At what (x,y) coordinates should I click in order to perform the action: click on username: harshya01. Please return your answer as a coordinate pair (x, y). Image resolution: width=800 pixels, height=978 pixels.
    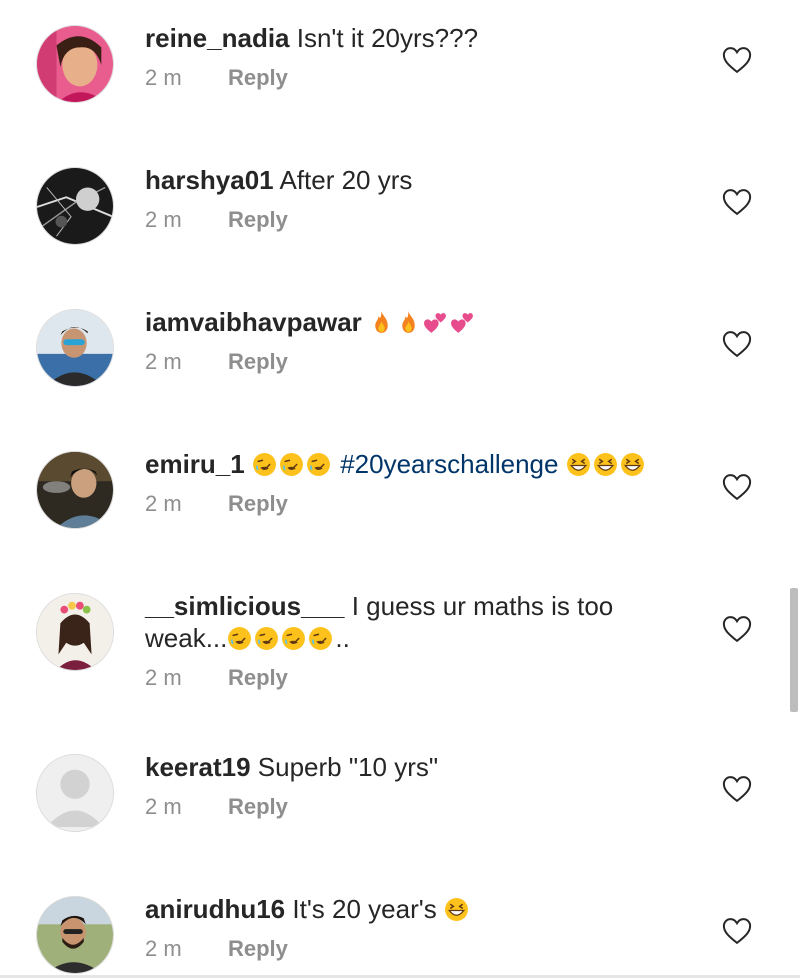
    Looking at the image, I should click on (209, 180).